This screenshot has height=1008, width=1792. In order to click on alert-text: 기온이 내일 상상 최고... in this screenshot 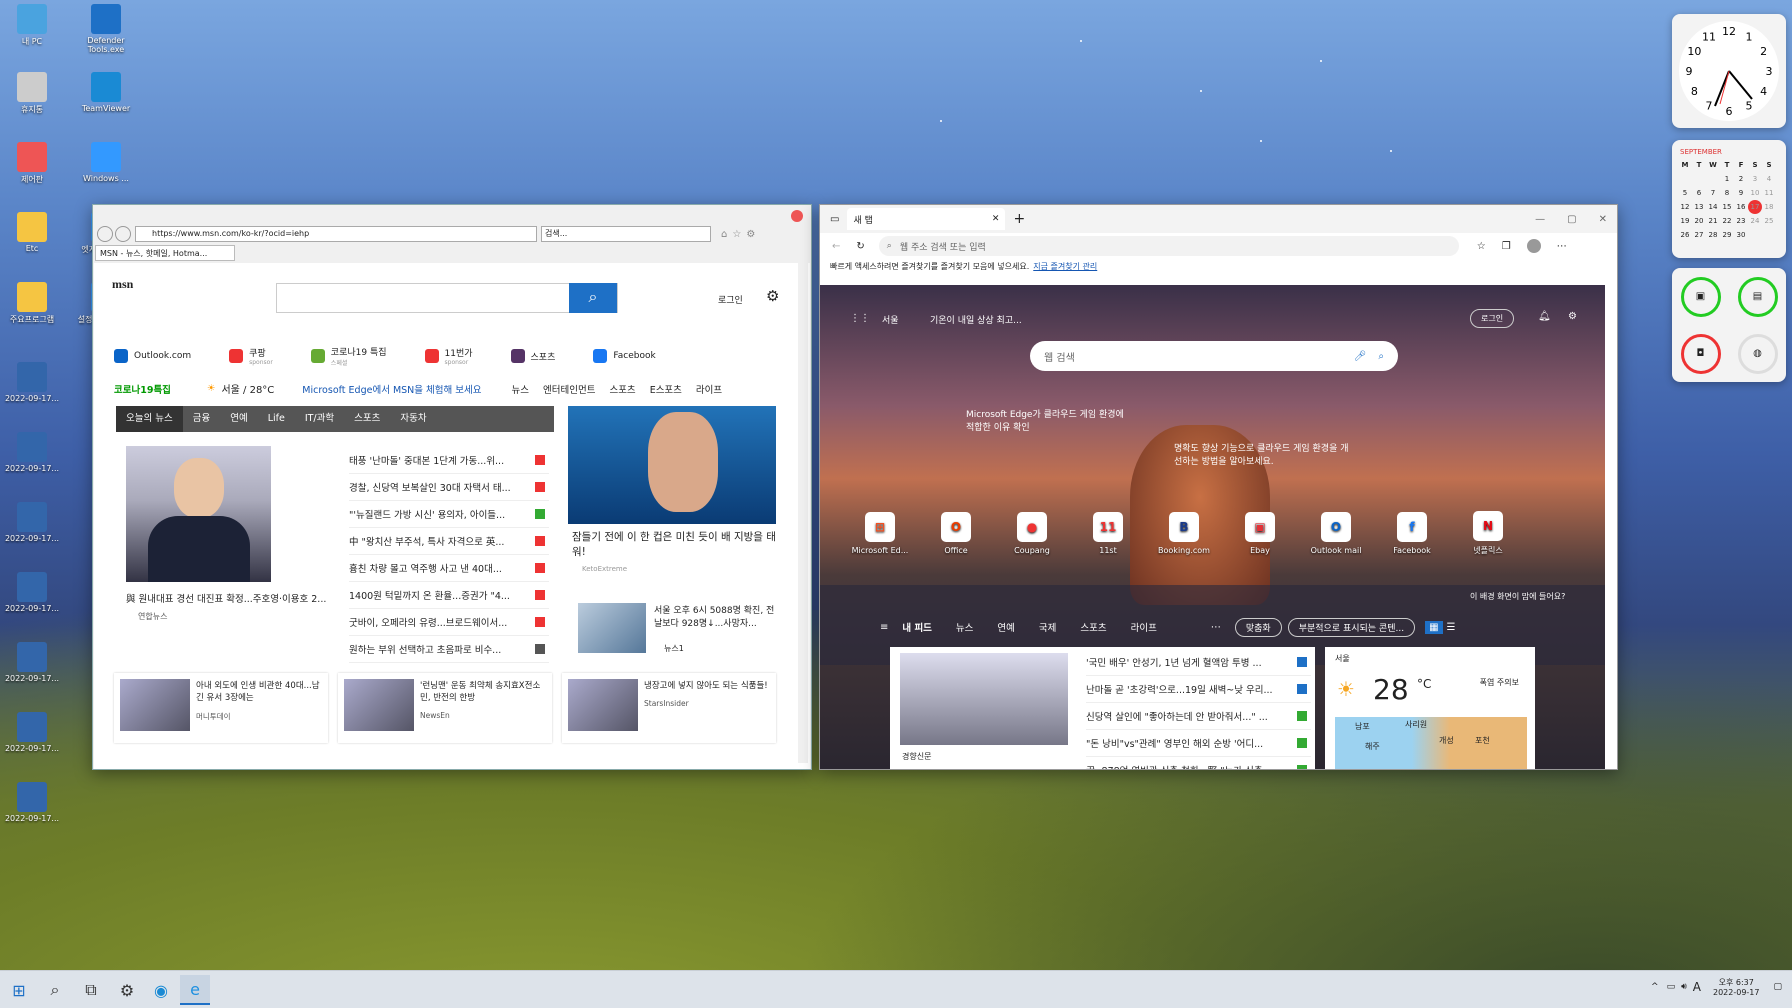, I will do `click(976, 319)`.